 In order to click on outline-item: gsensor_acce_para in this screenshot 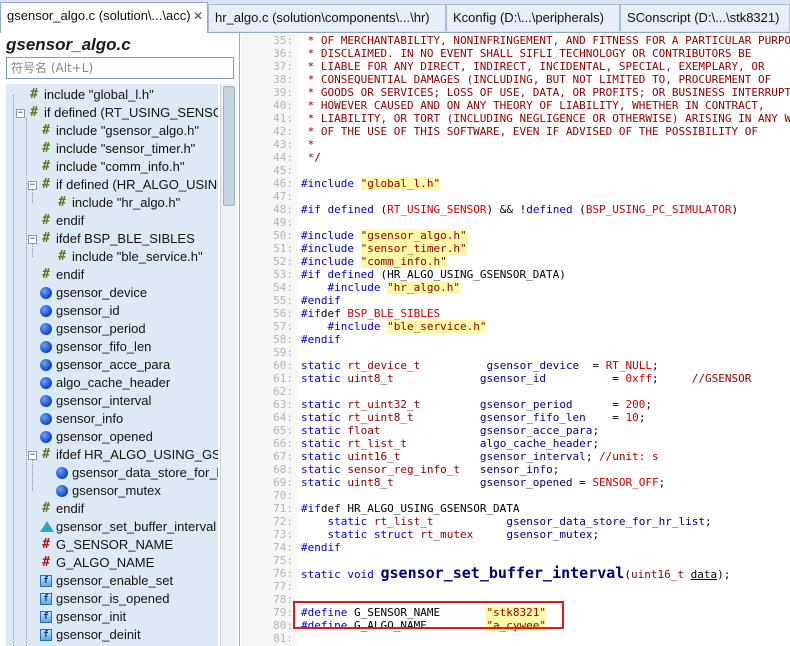, I will do `click(112, 365)`.